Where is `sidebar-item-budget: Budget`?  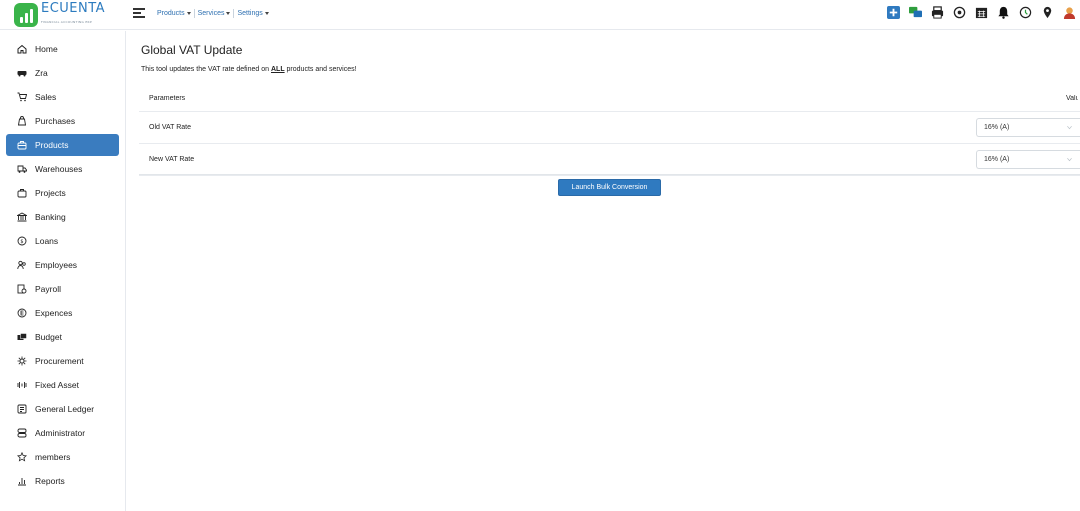
sidebar-item-budget: Budget is located at coordinates (62, 337).